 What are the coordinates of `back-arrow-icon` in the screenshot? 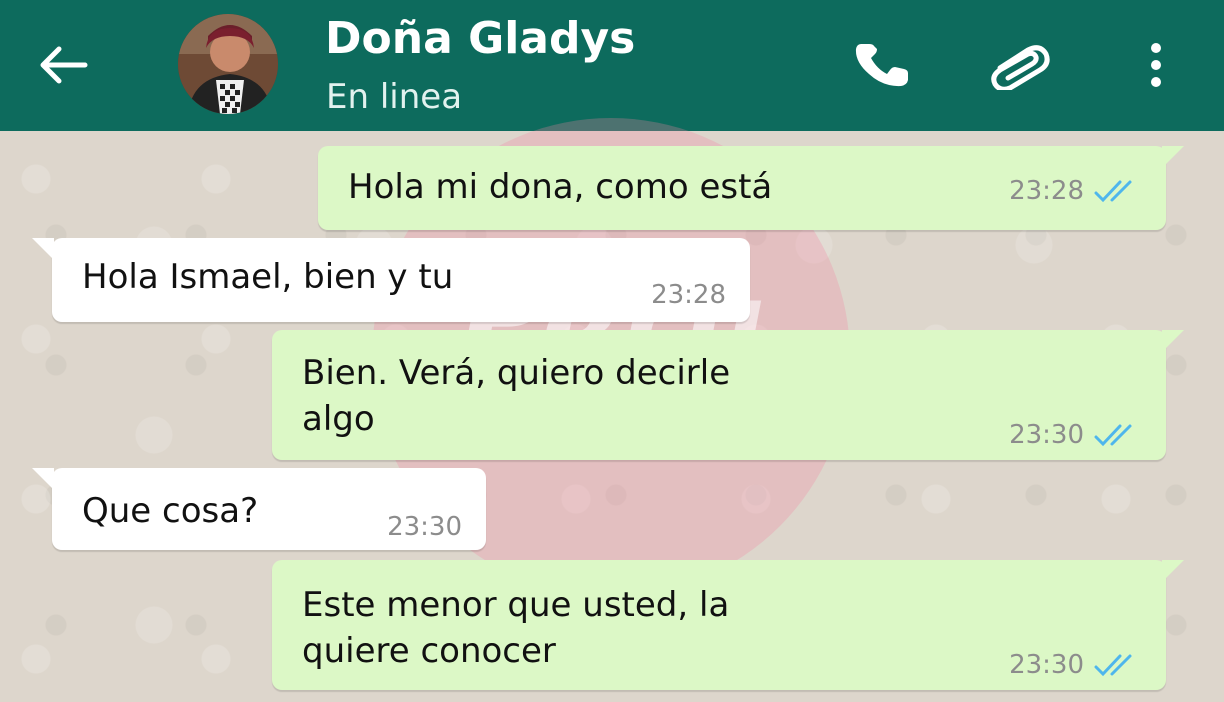 It's located at (64, 65).